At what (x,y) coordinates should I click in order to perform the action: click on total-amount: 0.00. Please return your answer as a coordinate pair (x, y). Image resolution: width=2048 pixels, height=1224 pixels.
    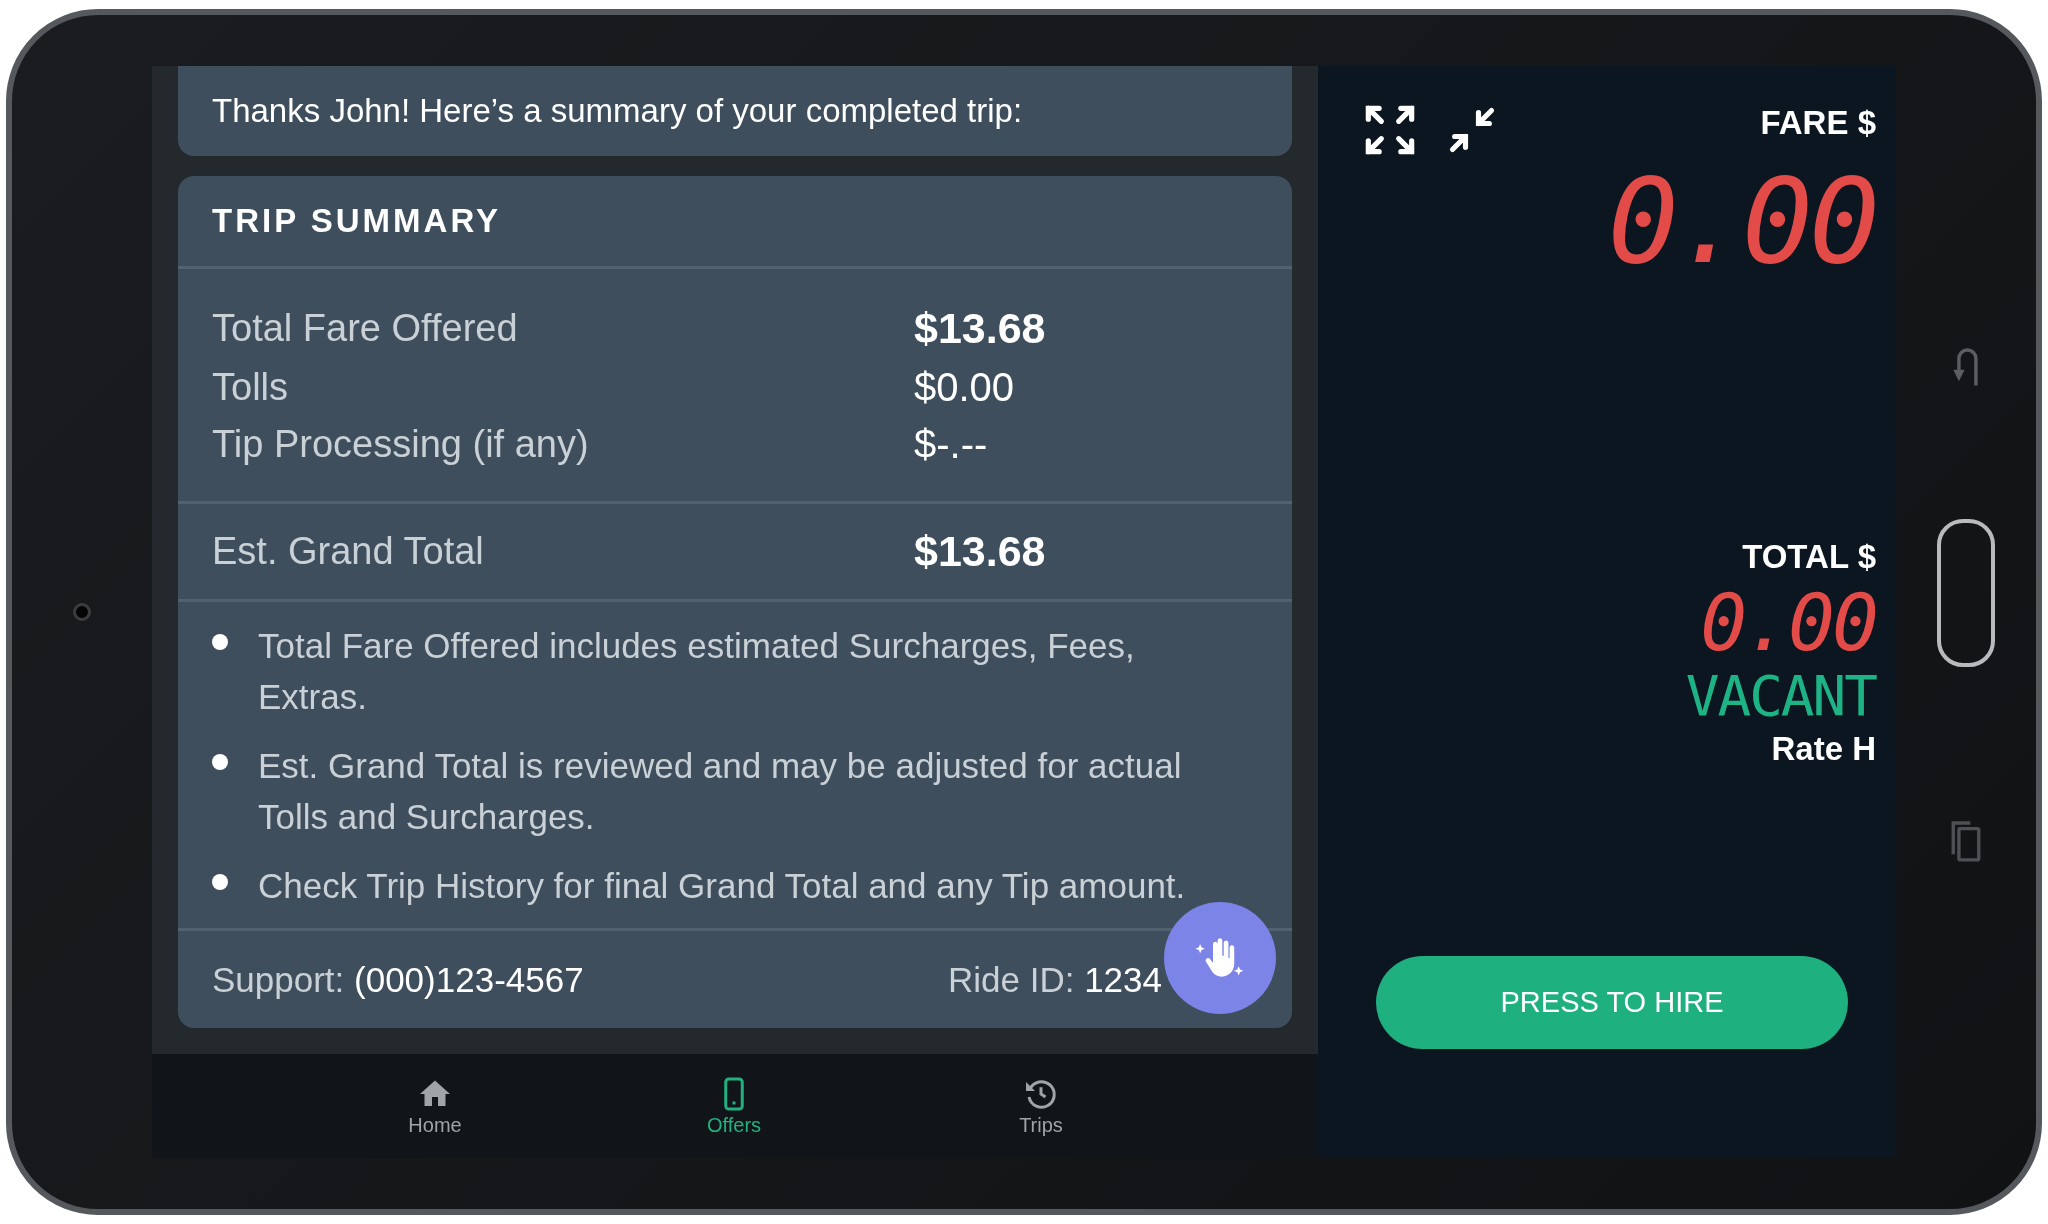
    Looking at the image, I should click on (1788, 623).